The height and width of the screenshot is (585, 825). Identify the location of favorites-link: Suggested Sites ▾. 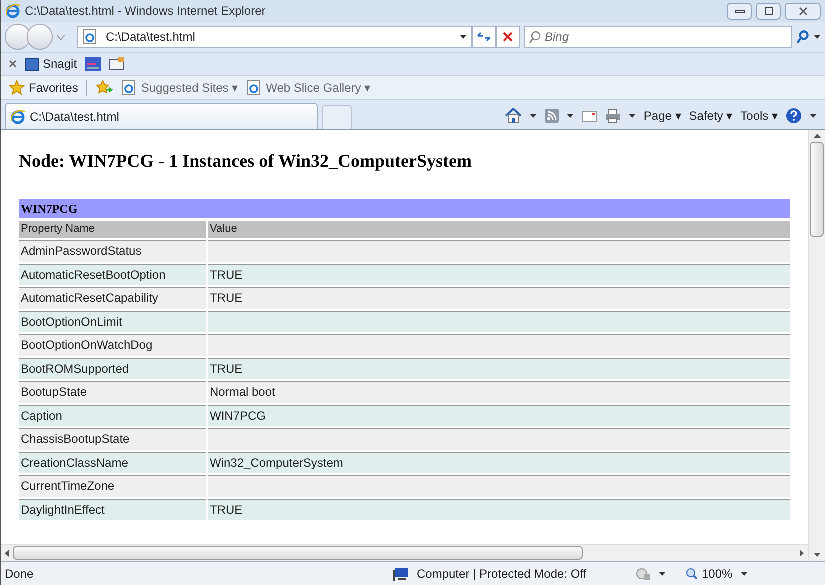
(179, 87).